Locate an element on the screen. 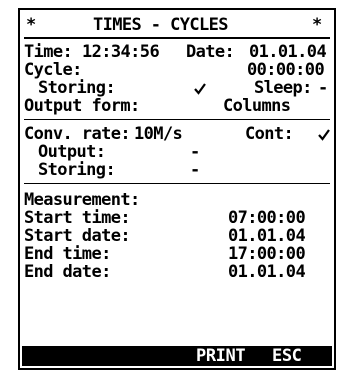 The image size is (344, 377). sleep-value: - is located at coordinates (323, 88).